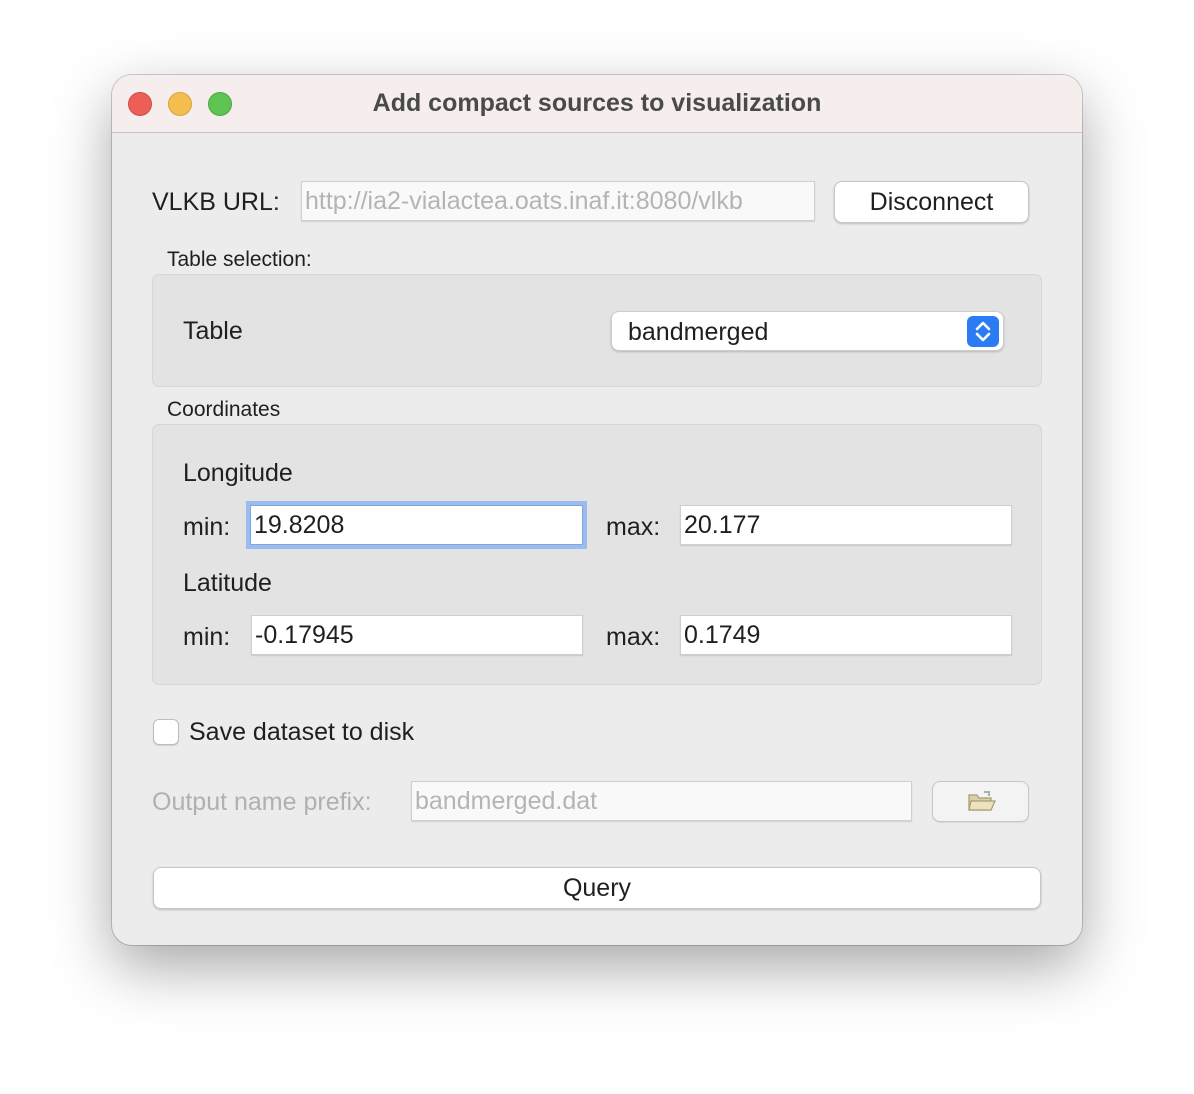  Describe the element at coordinates (633, 527) in the screenshot. I see `longitude-max-label: max:` at that location.